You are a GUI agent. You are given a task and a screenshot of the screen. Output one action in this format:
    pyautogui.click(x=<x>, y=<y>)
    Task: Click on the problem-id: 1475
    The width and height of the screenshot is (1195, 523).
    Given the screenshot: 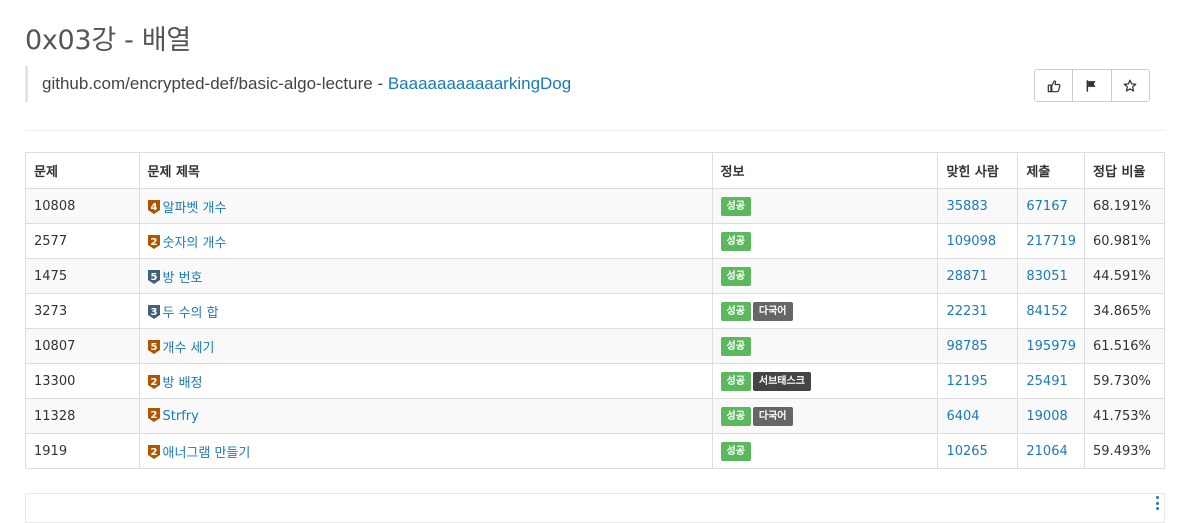 What is the action you would take?
    pyautogui.click(x=82, y=276)
    